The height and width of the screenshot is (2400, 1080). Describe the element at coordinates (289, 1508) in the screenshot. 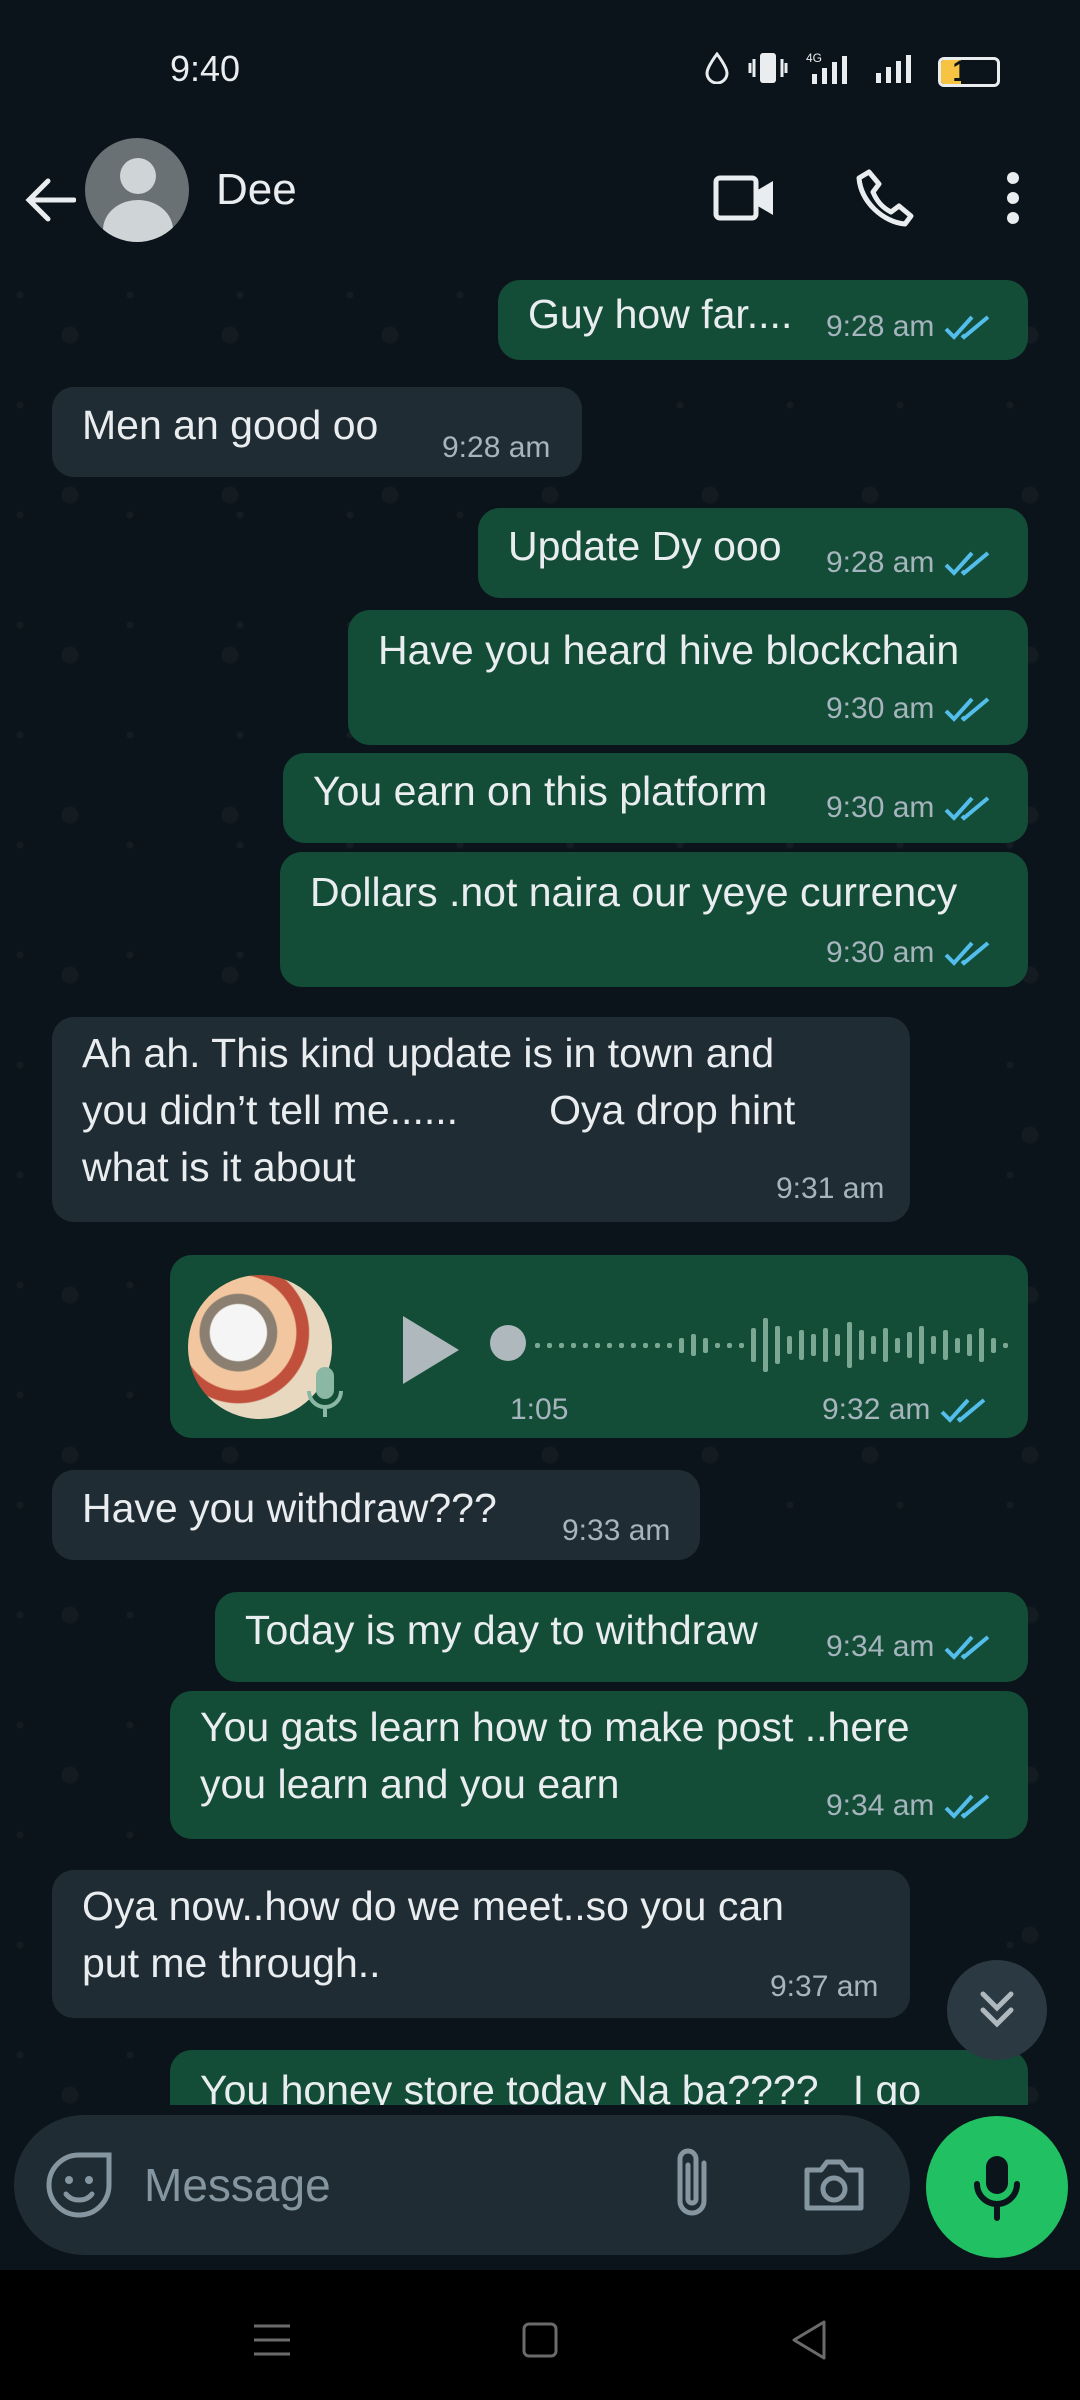

I see `message-text: Have you withdraw???` at that location.